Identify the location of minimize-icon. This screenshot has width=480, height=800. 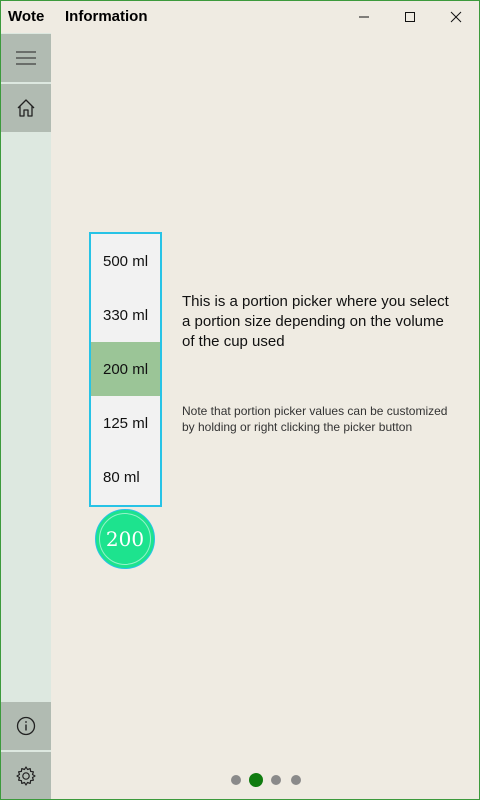
(364, 17).